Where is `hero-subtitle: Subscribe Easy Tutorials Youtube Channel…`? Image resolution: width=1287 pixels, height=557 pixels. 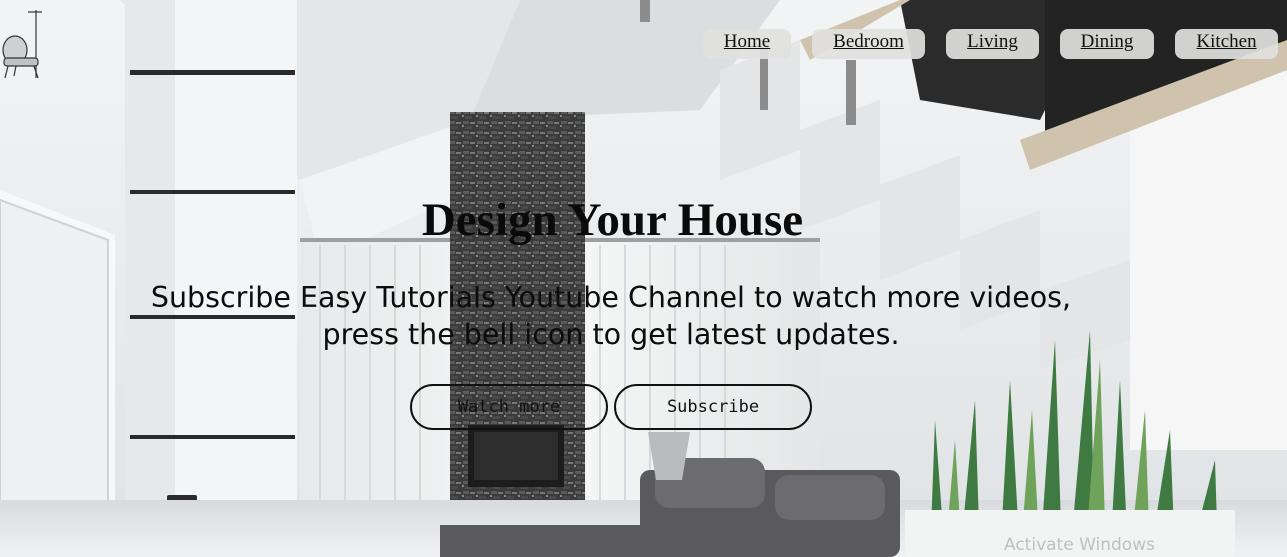
hero-subtitle: Subscribe Easy Tutorials Youtube Channel… is located at coordinates (611, 316).